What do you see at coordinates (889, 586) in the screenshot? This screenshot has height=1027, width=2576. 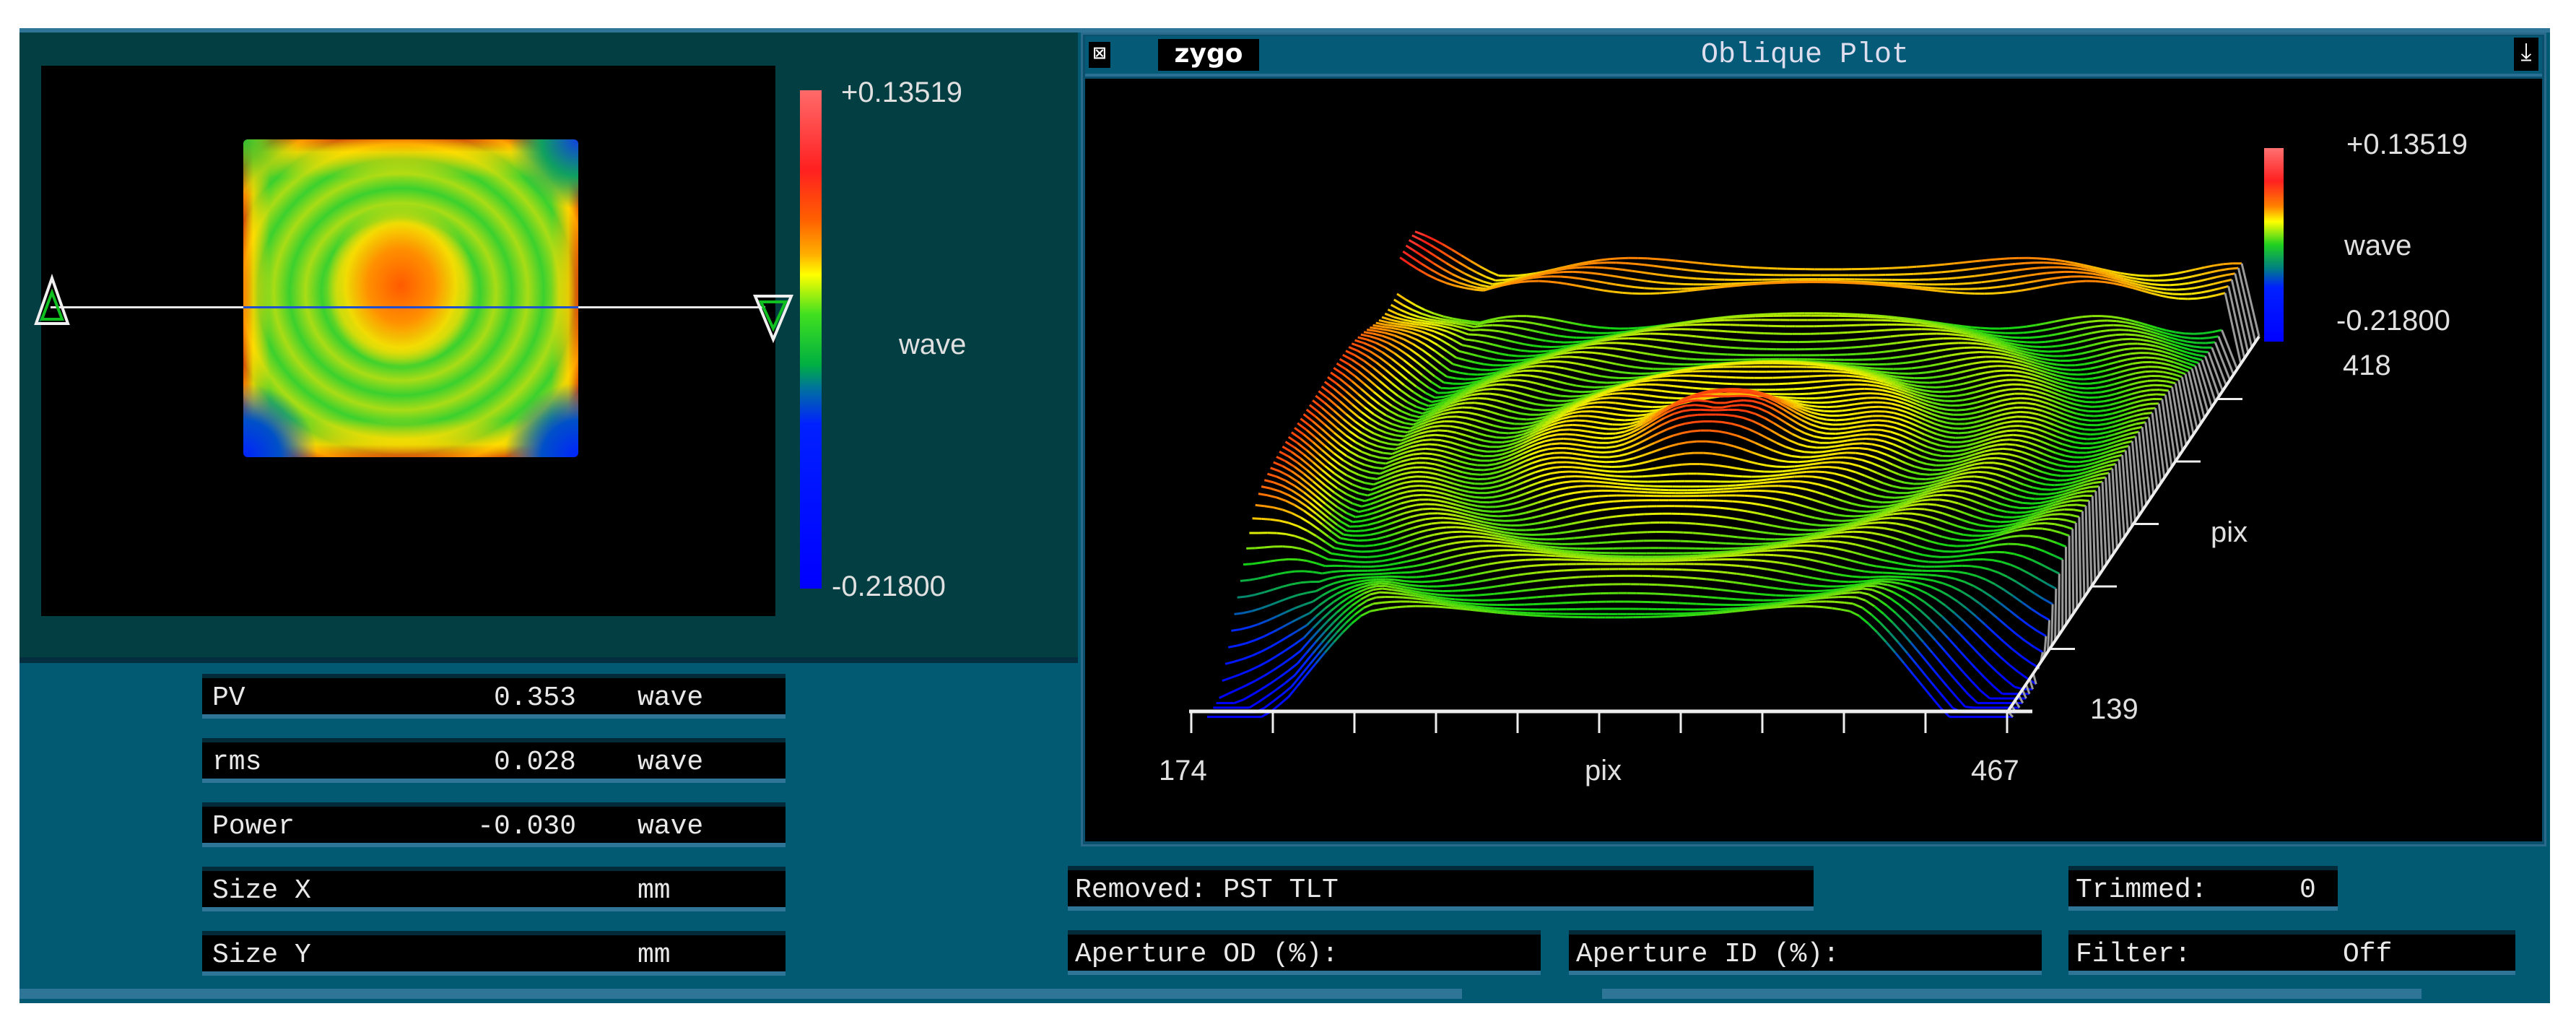 I see `colorbar-min-label: -0.21800` at bounding box center [889, 586].